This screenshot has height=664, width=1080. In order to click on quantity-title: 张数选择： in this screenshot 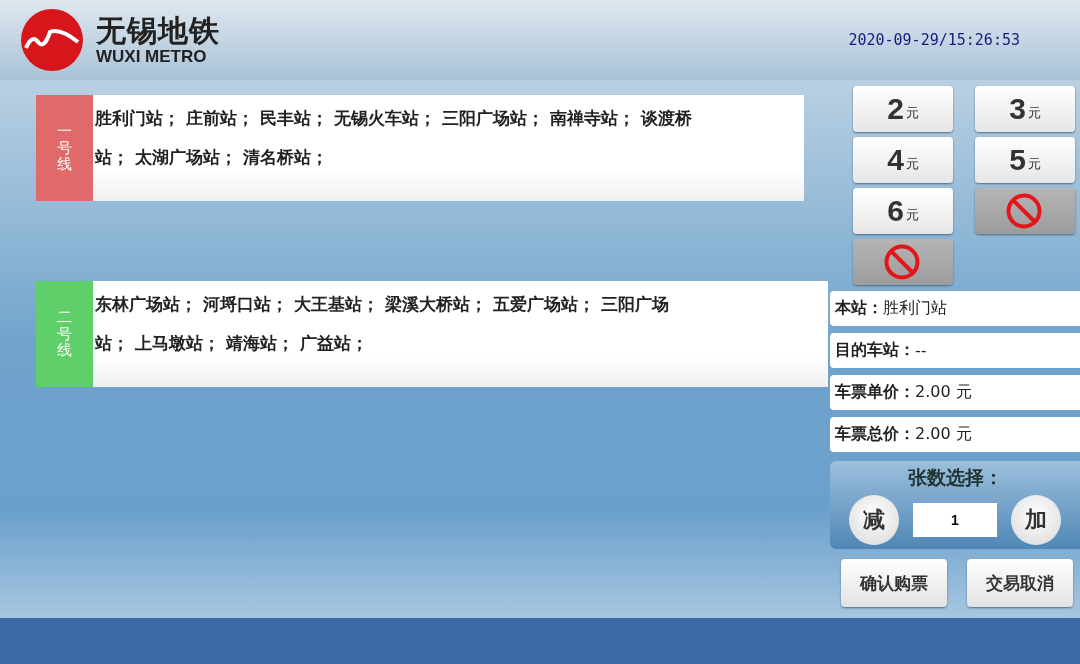, I will do `click(955, 477)`.